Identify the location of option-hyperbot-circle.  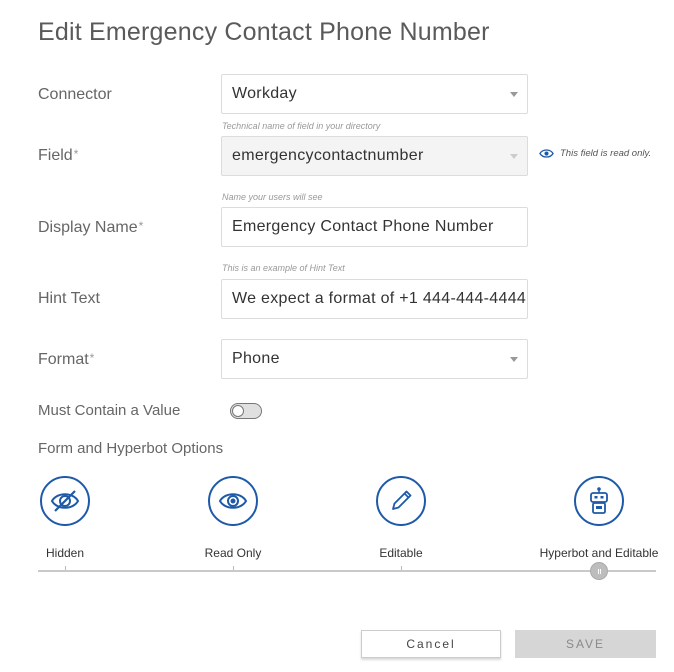
(599, 501).